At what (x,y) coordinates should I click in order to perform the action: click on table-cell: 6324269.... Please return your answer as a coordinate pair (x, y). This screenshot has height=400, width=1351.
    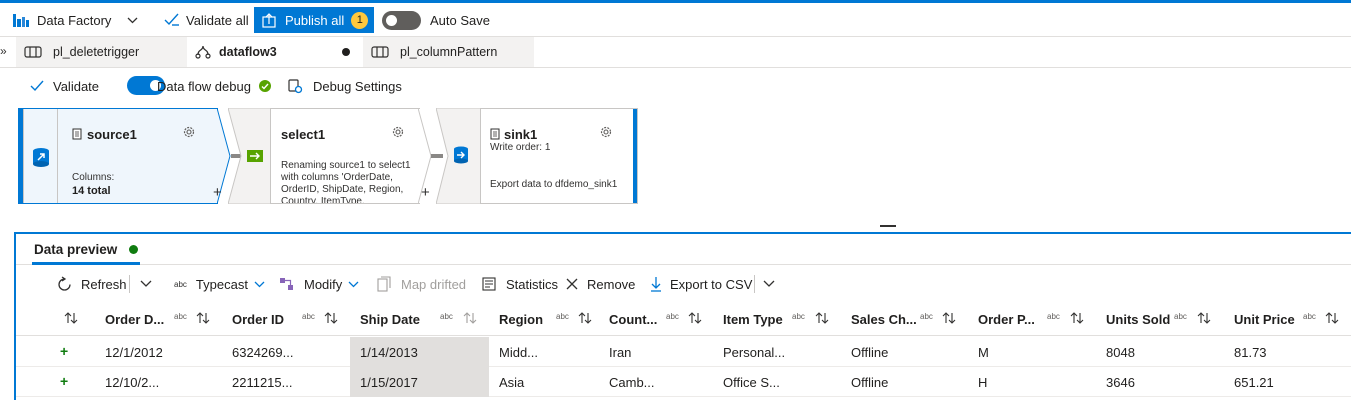
    Looking at the image, I should click on (263, 352).